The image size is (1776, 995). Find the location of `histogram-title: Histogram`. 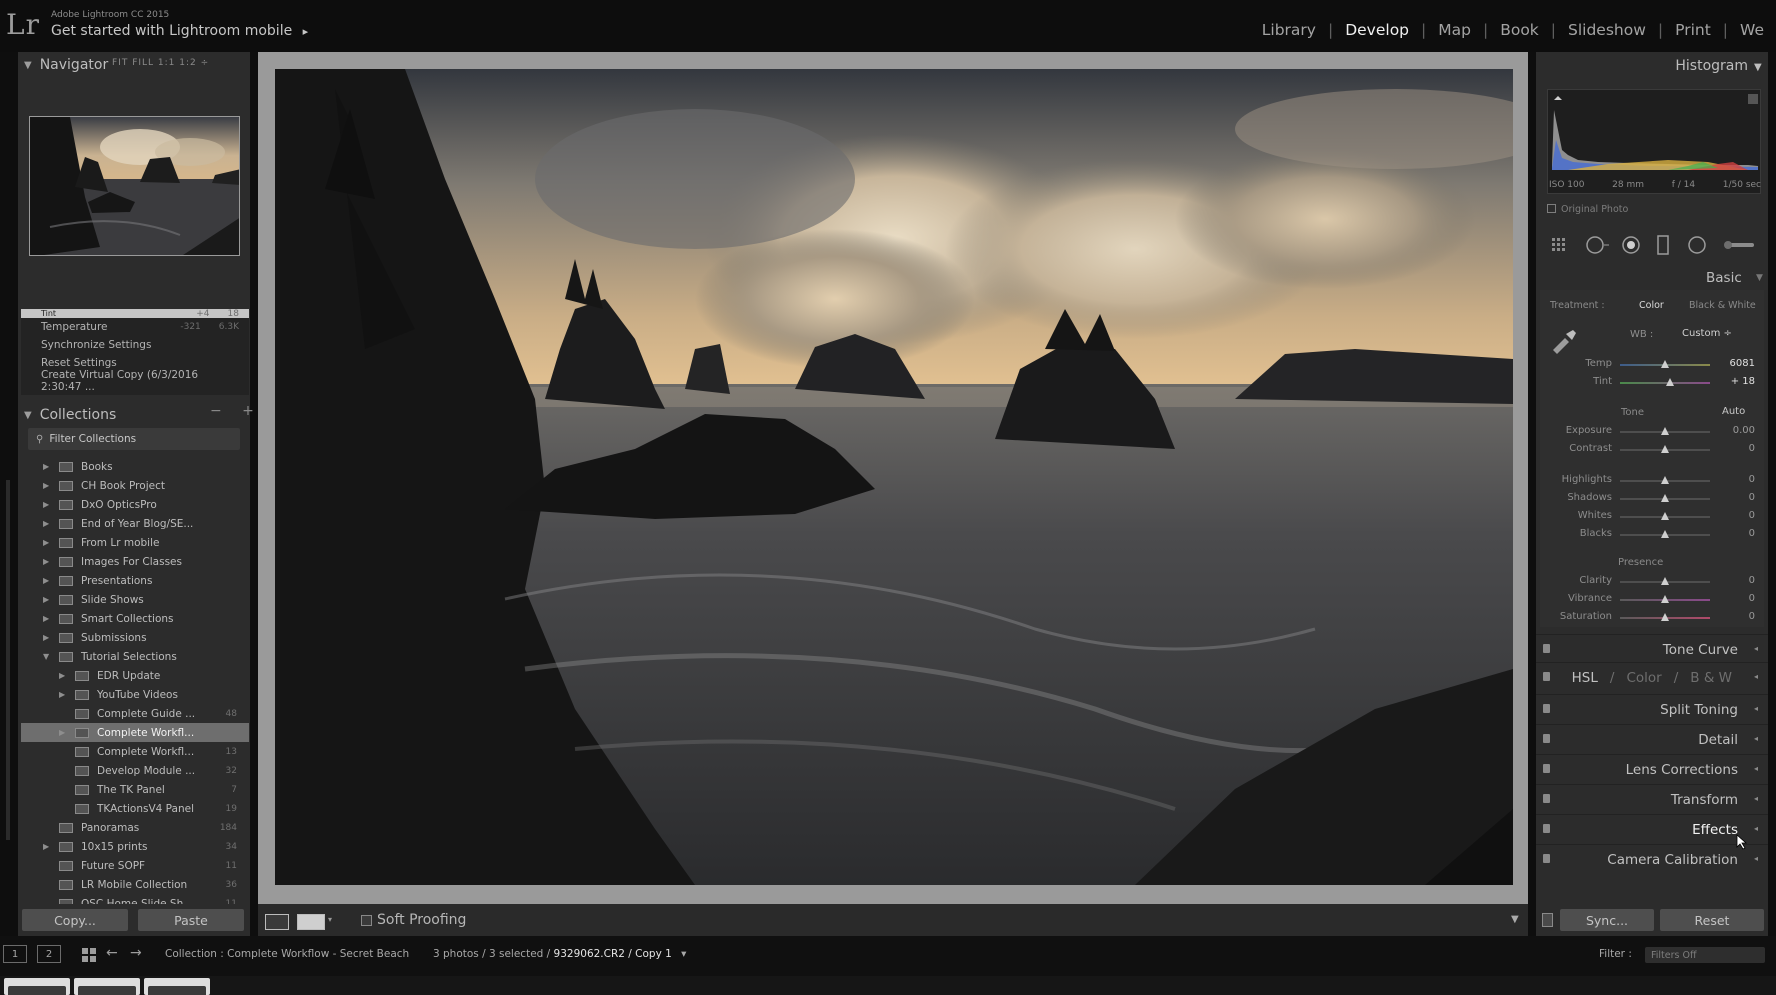

histogram-title: Histogram is located at coordinates (1711, 66).